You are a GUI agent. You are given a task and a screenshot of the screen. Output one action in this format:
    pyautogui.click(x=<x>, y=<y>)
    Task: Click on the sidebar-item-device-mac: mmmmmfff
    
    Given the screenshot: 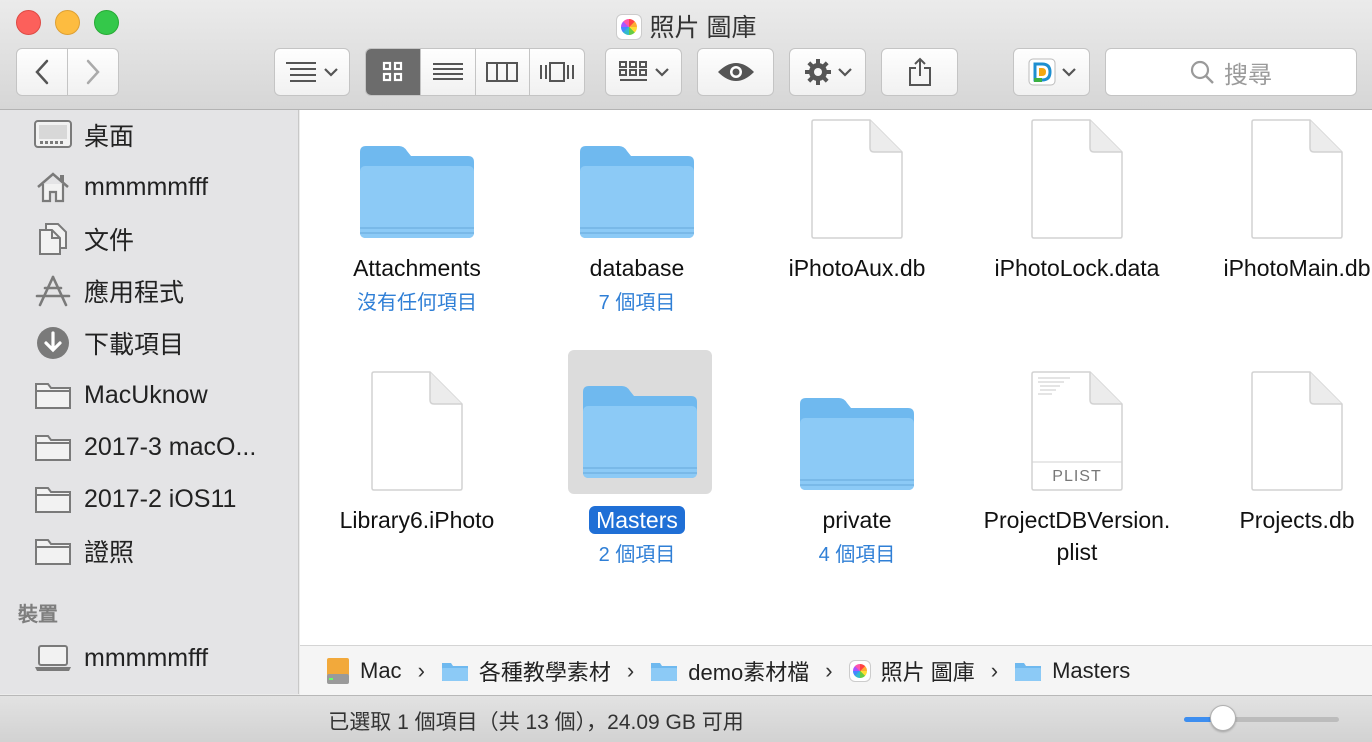 What is the action you would take?
    pyautogui.click(x=121, y=658)
    